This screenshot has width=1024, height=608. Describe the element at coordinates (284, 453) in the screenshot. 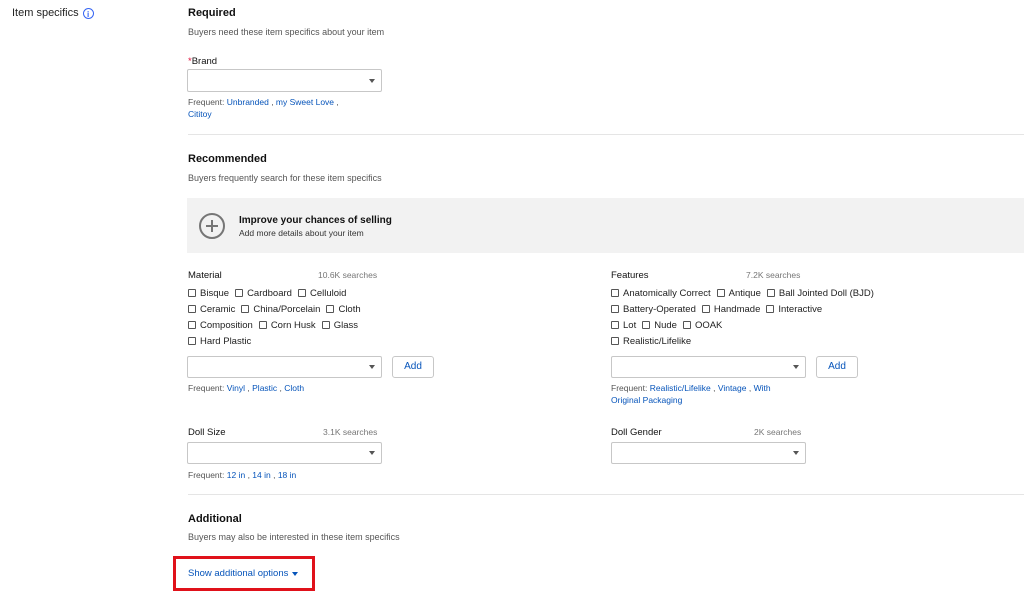

I see `doll-size-select` at that location.